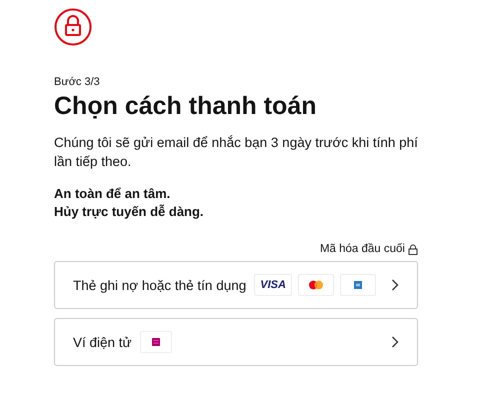 This screenshot has height=400, width=488. Describe the element at coordinates (186, 106) in the screenshot. I see `page-title: Chọn cách thanh toán` at that location.